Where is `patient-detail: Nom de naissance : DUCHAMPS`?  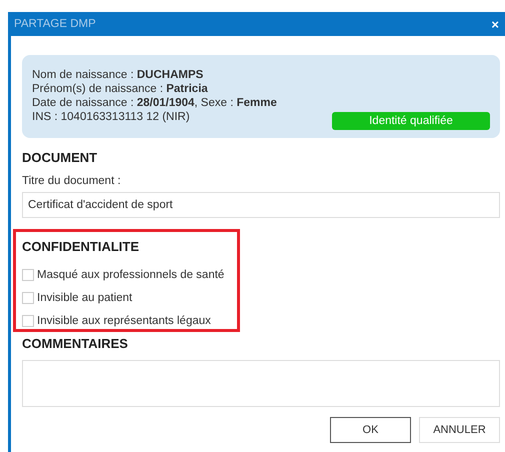
patient-detail: Nom de naissance : DUCHAMPS is located at coordinates (118, 75).